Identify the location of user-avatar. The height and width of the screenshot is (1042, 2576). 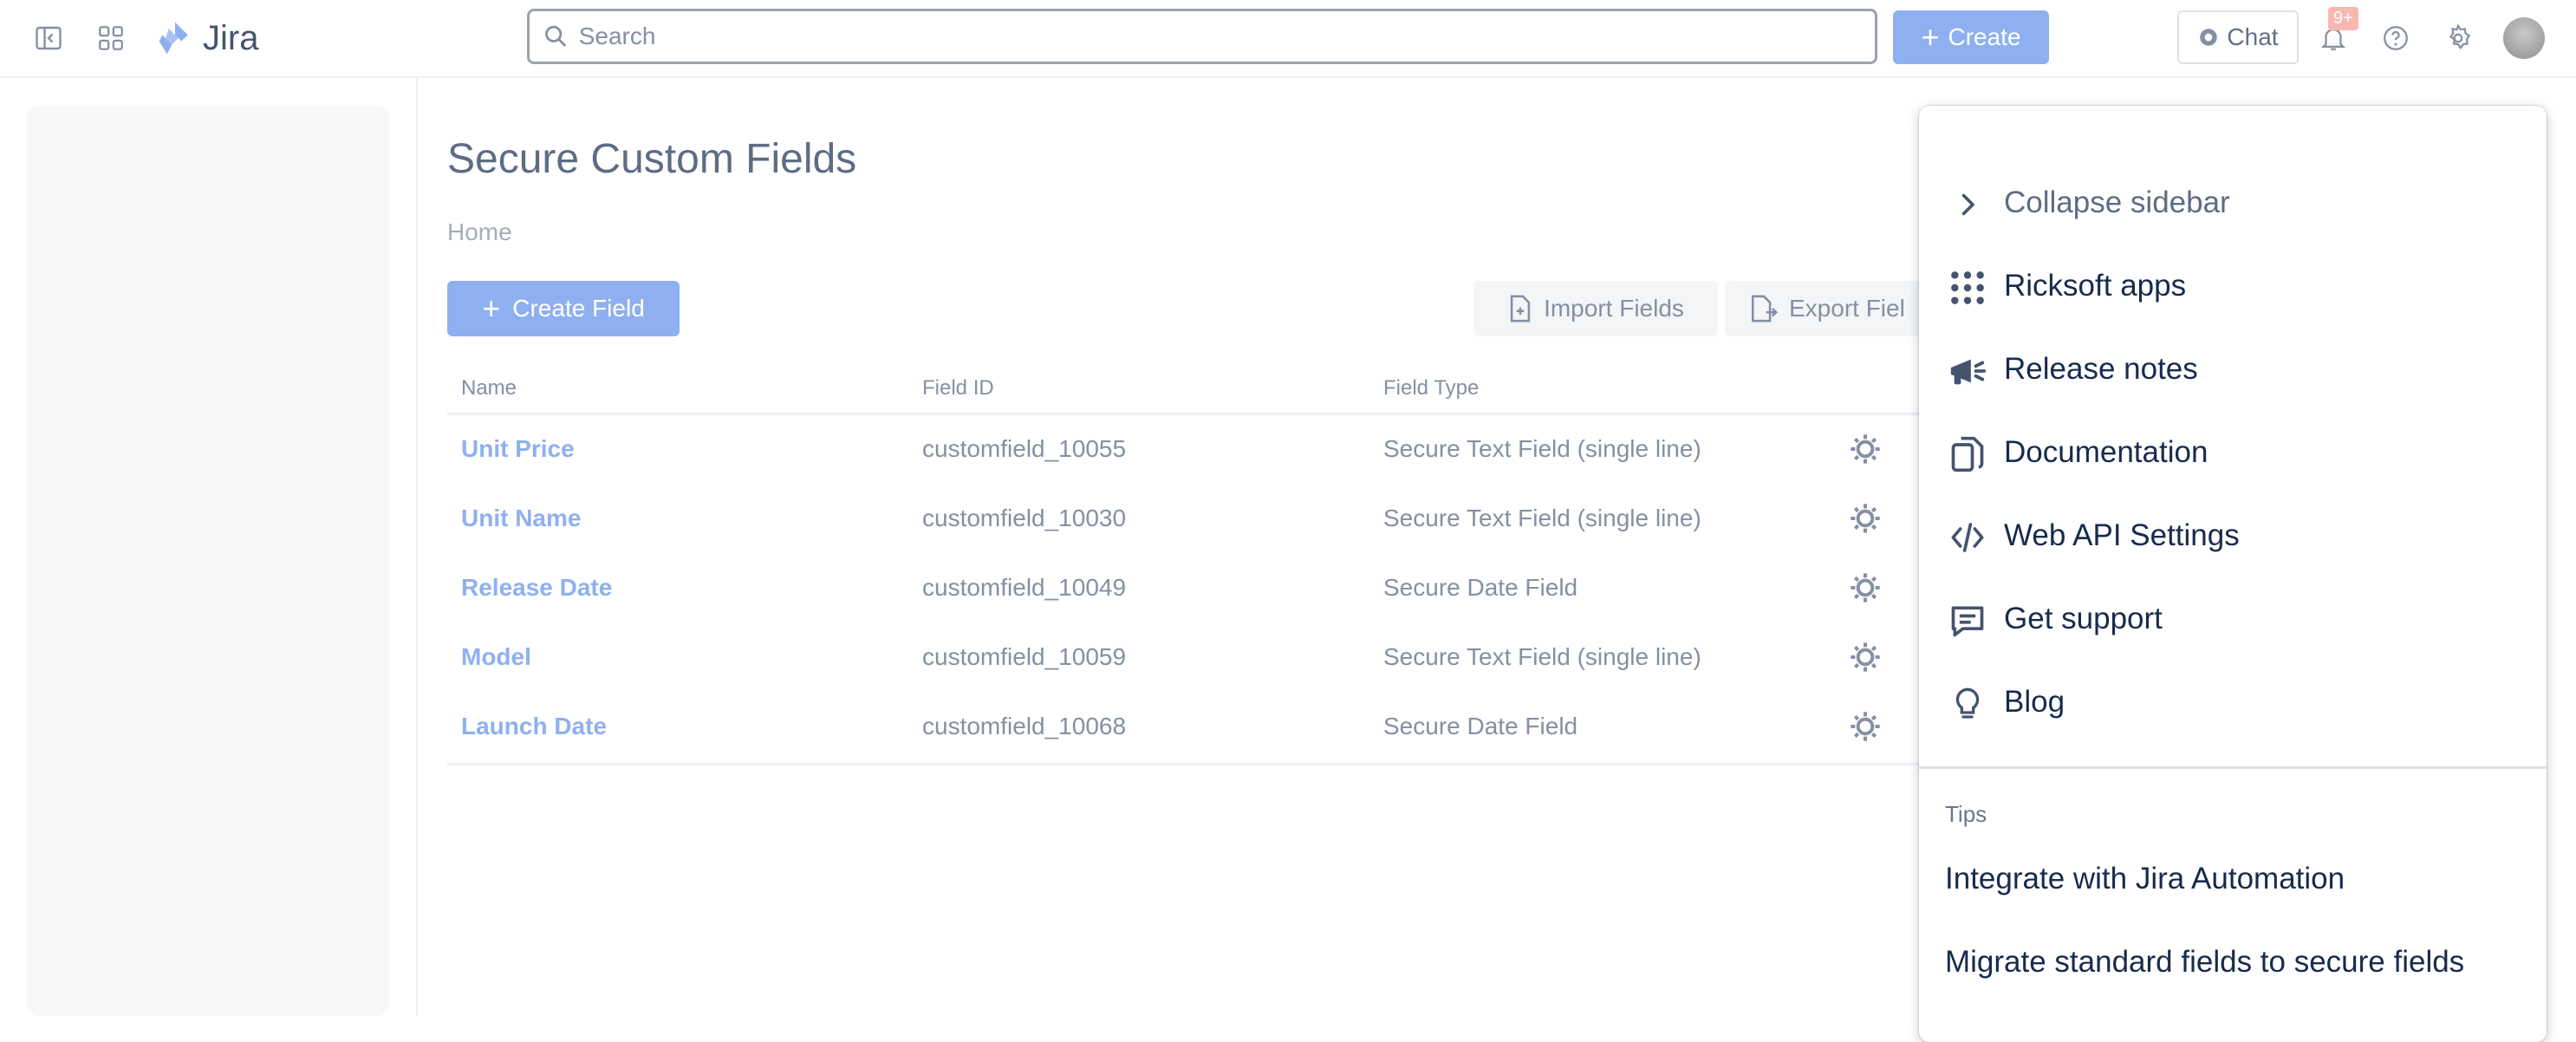
(2524, 38).